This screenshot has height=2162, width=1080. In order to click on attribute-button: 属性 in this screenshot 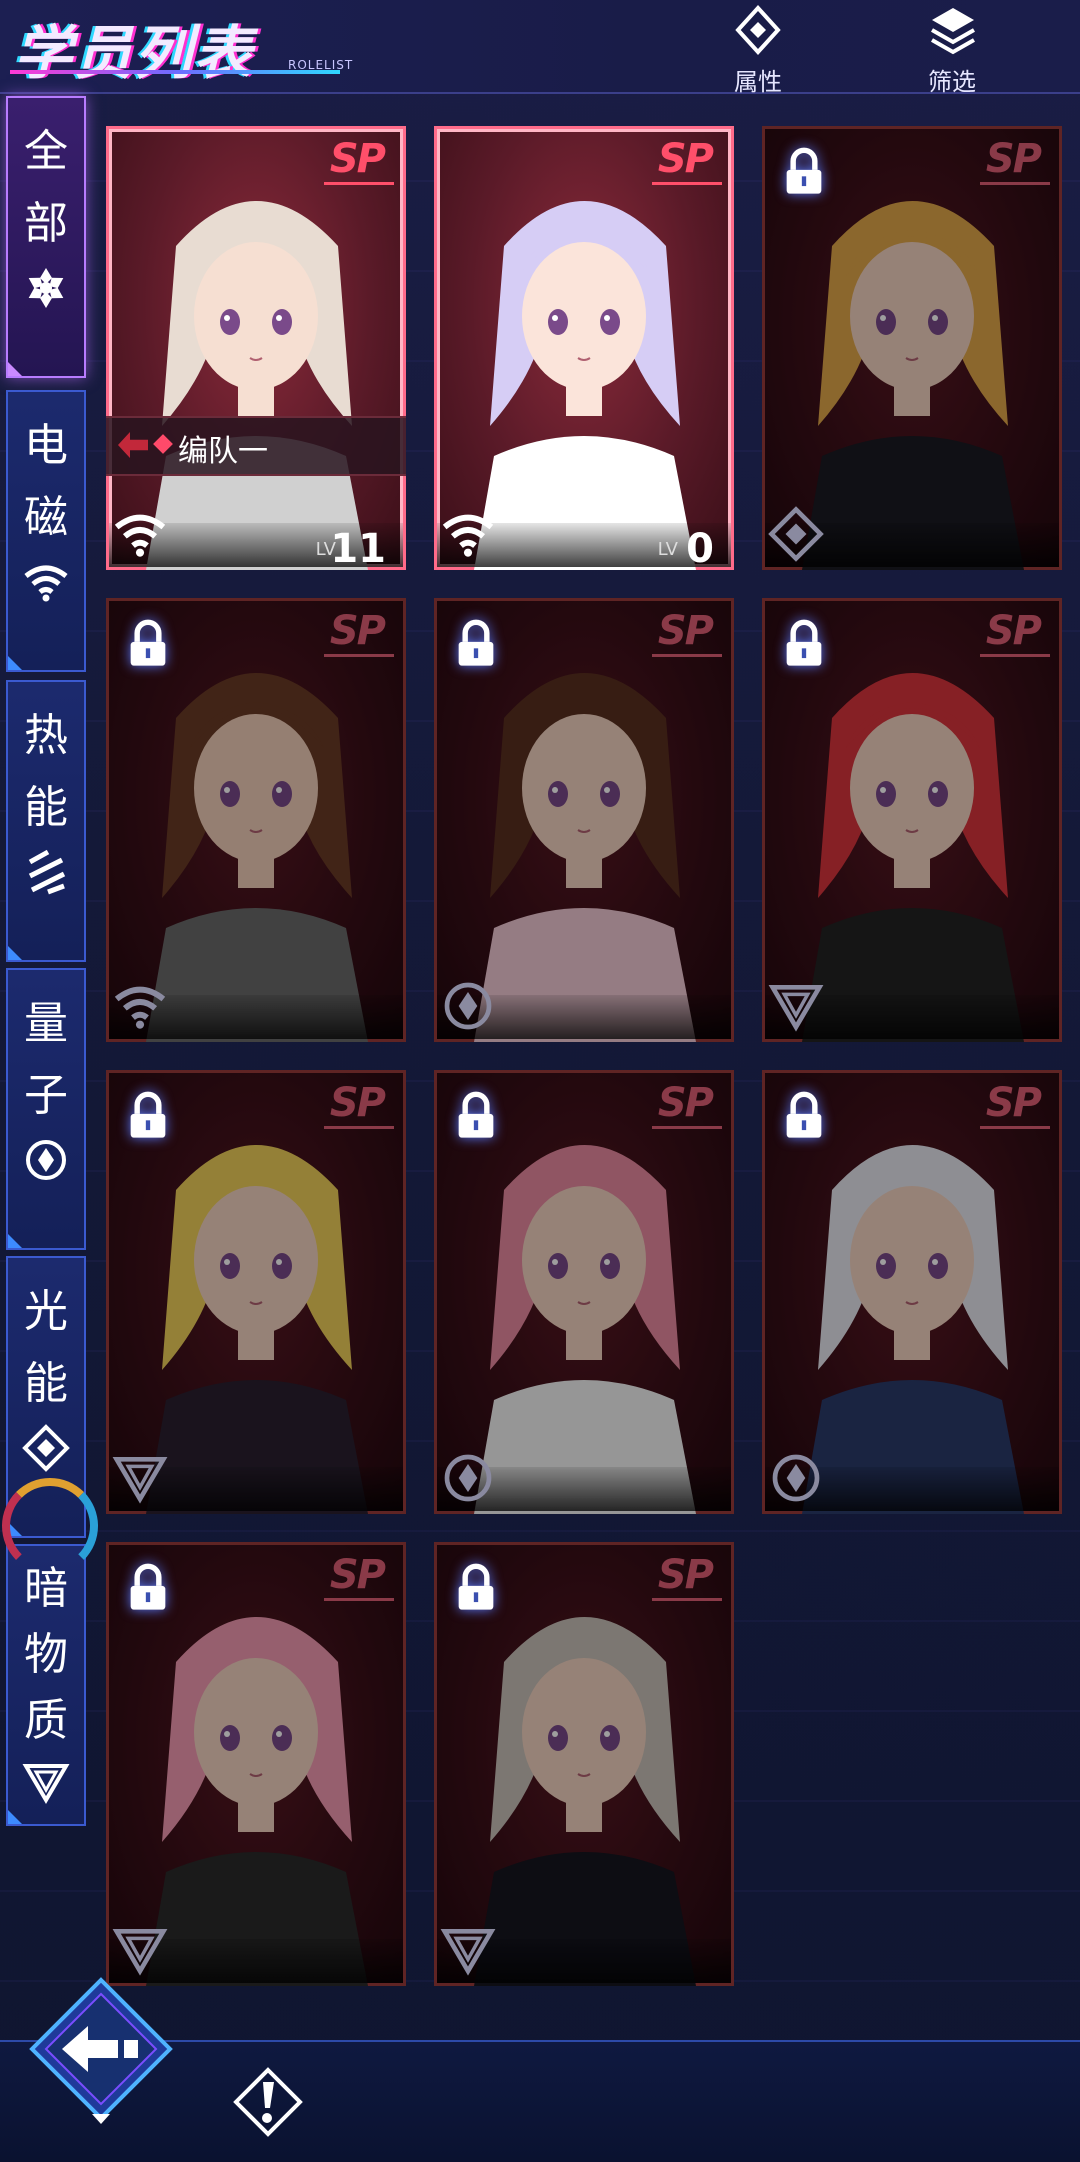, I will do `click(758, 48)`.